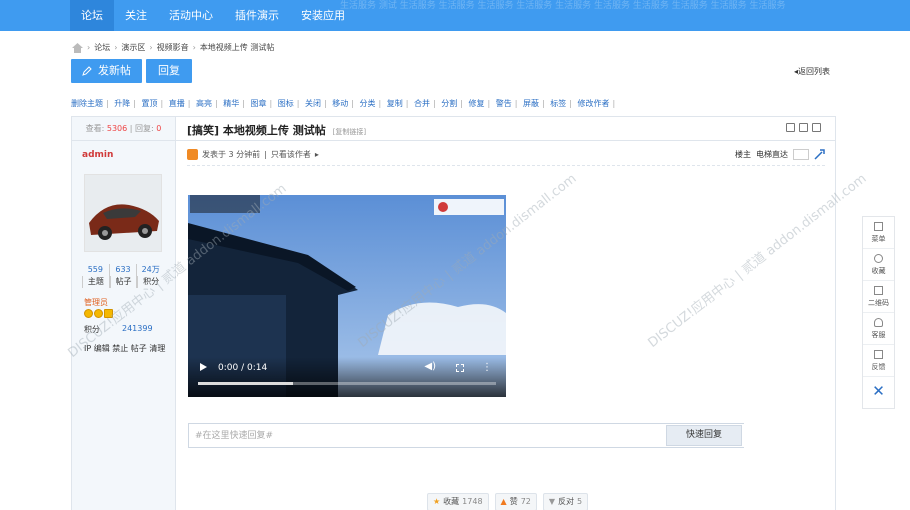 This screenshot has width=910, height=510. I want to click on quick-reply-button: 快速回复, so click(704, 435).